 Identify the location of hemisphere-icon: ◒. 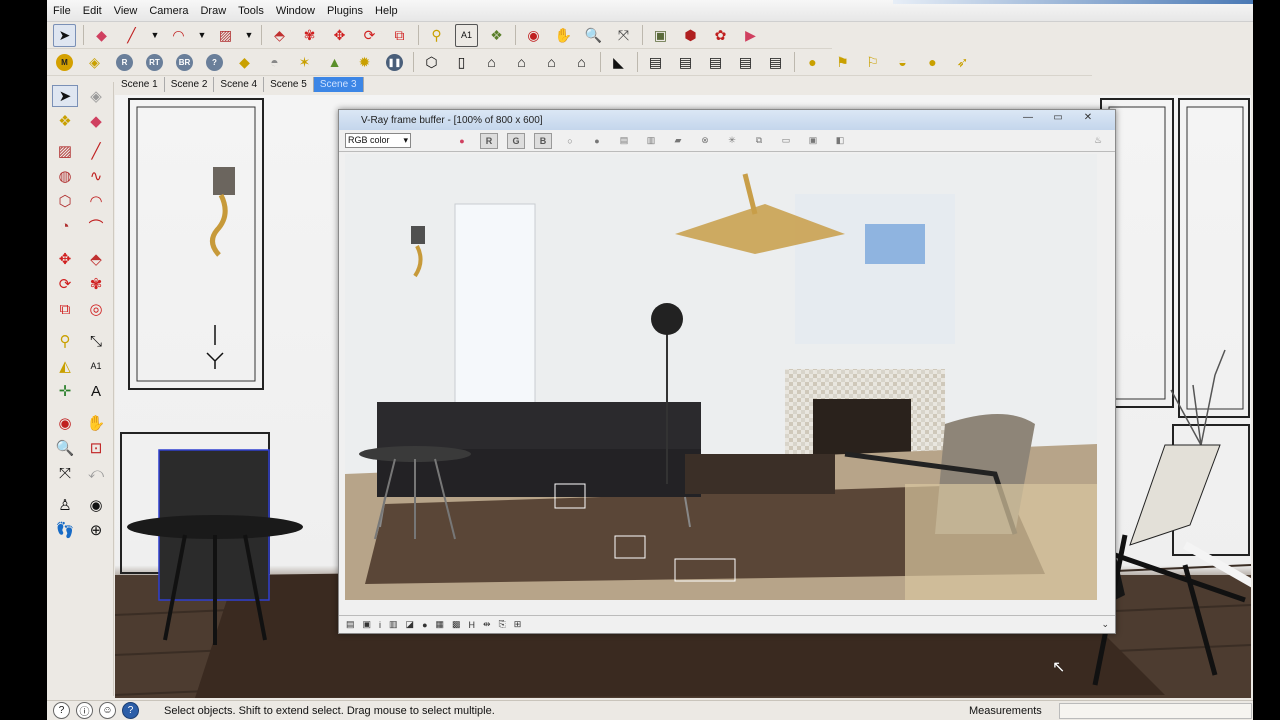
(902, 62).